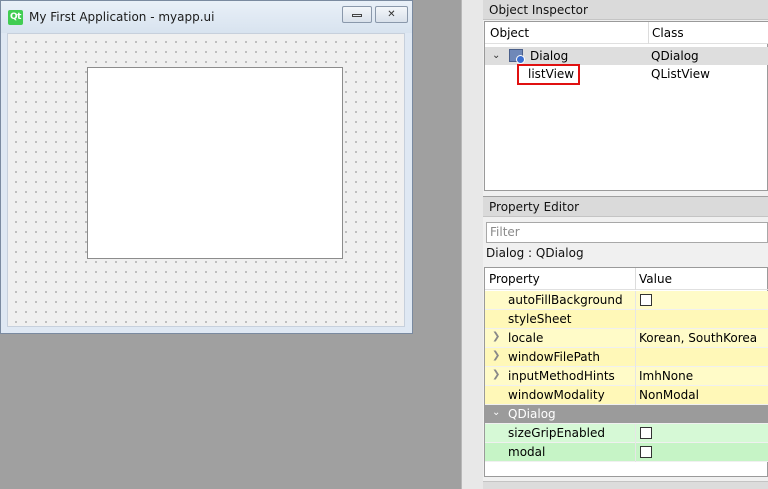  I want to click on listview-highlight-box, so click(548, 74).